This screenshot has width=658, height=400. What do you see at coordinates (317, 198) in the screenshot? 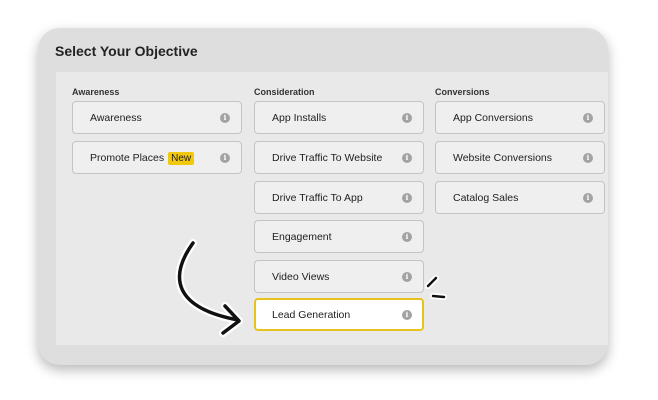
I see `option-label: Drive Traffic To App` at bounding box center [317, 198].